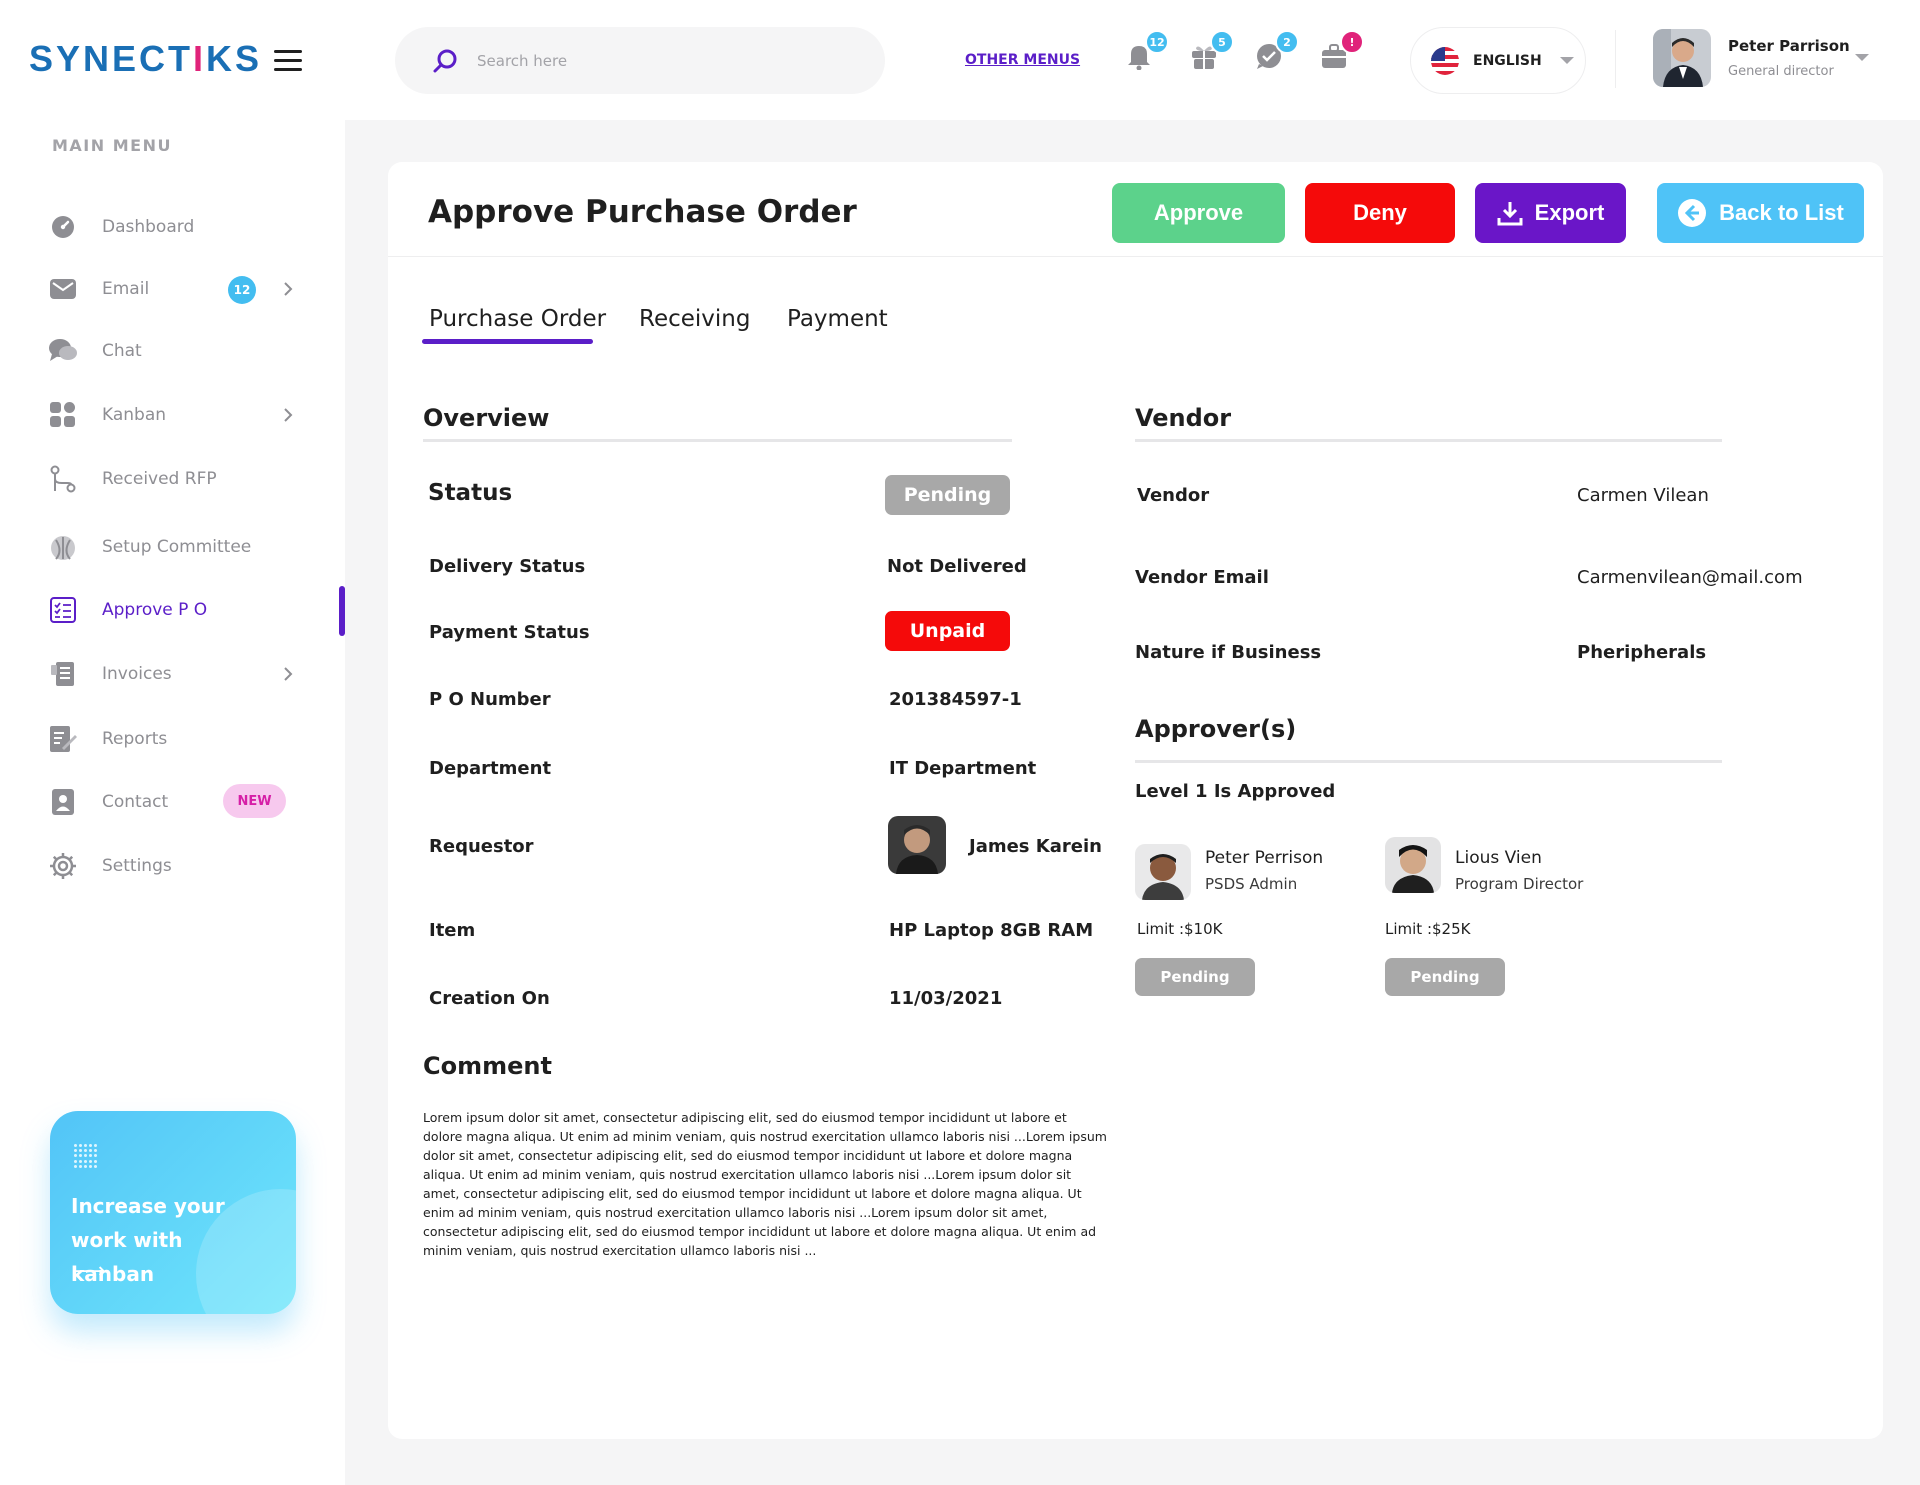  What do you see at coordinates (342, 611) in the screenshot?
I see `active-indicator` at bounding box center [342, 611].